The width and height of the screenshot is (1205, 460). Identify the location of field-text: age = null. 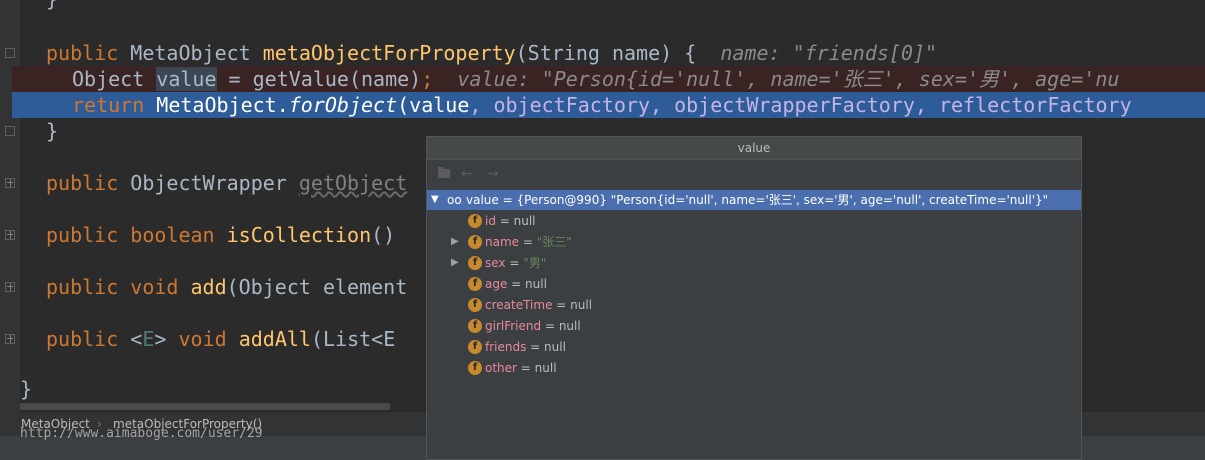
(516, 284).